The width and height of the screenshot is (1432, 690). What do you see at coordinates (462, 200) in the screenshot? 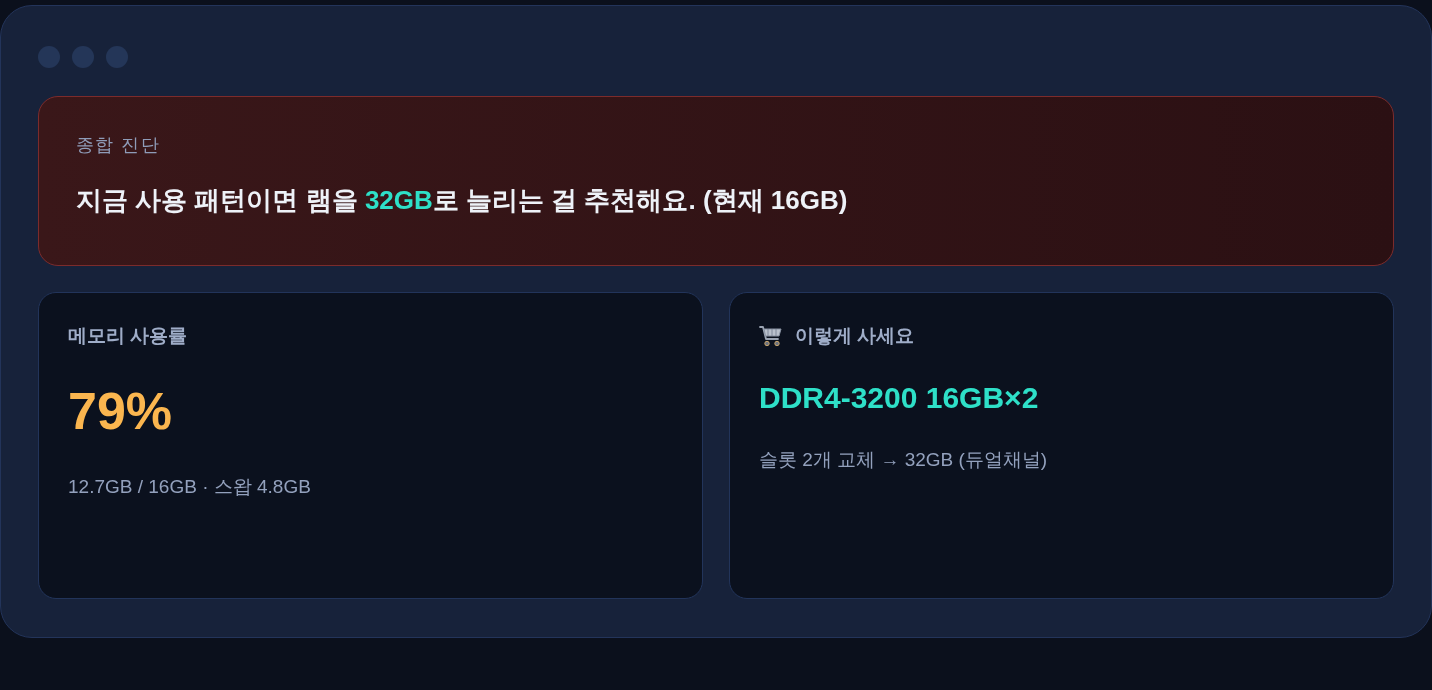
I see `recommendation-headline: 지금 사용 패턴이면 램을 32GB로 늘리는 걸 추천해요. (현재 16GB)` at bounding box center [462, 200].